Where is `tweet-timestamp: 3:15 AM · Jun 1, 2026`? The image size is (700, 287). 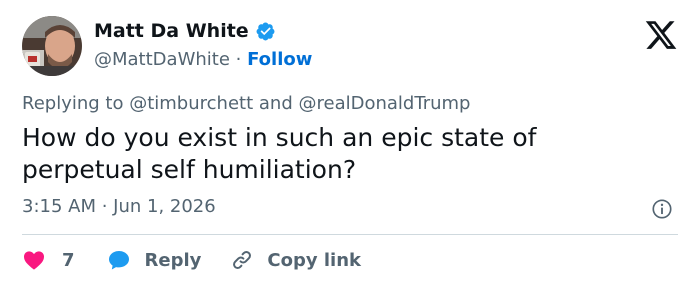
tweet-timestamp: 3:15 AM · Jun 1, 2026 is located at coordinates (119, 206).